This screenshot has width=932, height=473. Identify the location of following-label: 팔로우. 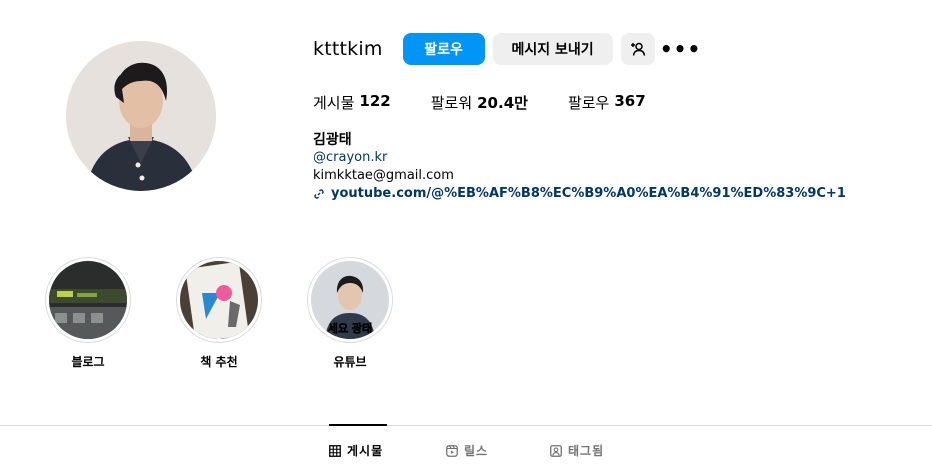
(588, 103).